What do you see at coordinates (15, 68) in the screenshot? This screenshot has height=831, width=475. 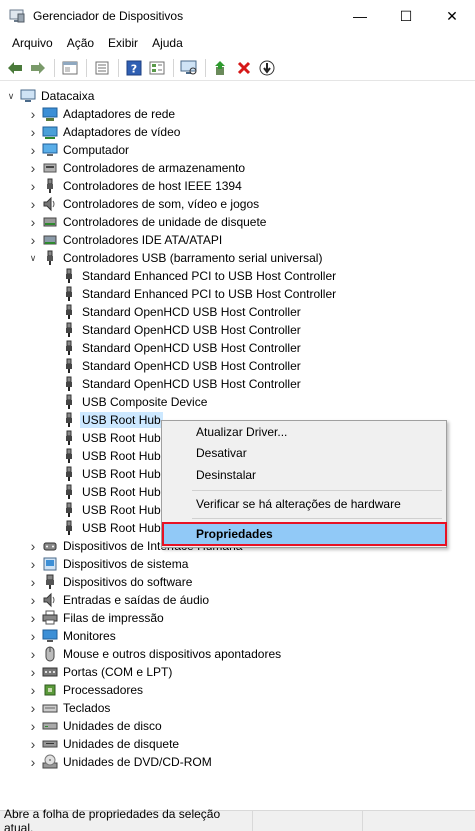 I see `back-button` at bounding box center [15, 68].